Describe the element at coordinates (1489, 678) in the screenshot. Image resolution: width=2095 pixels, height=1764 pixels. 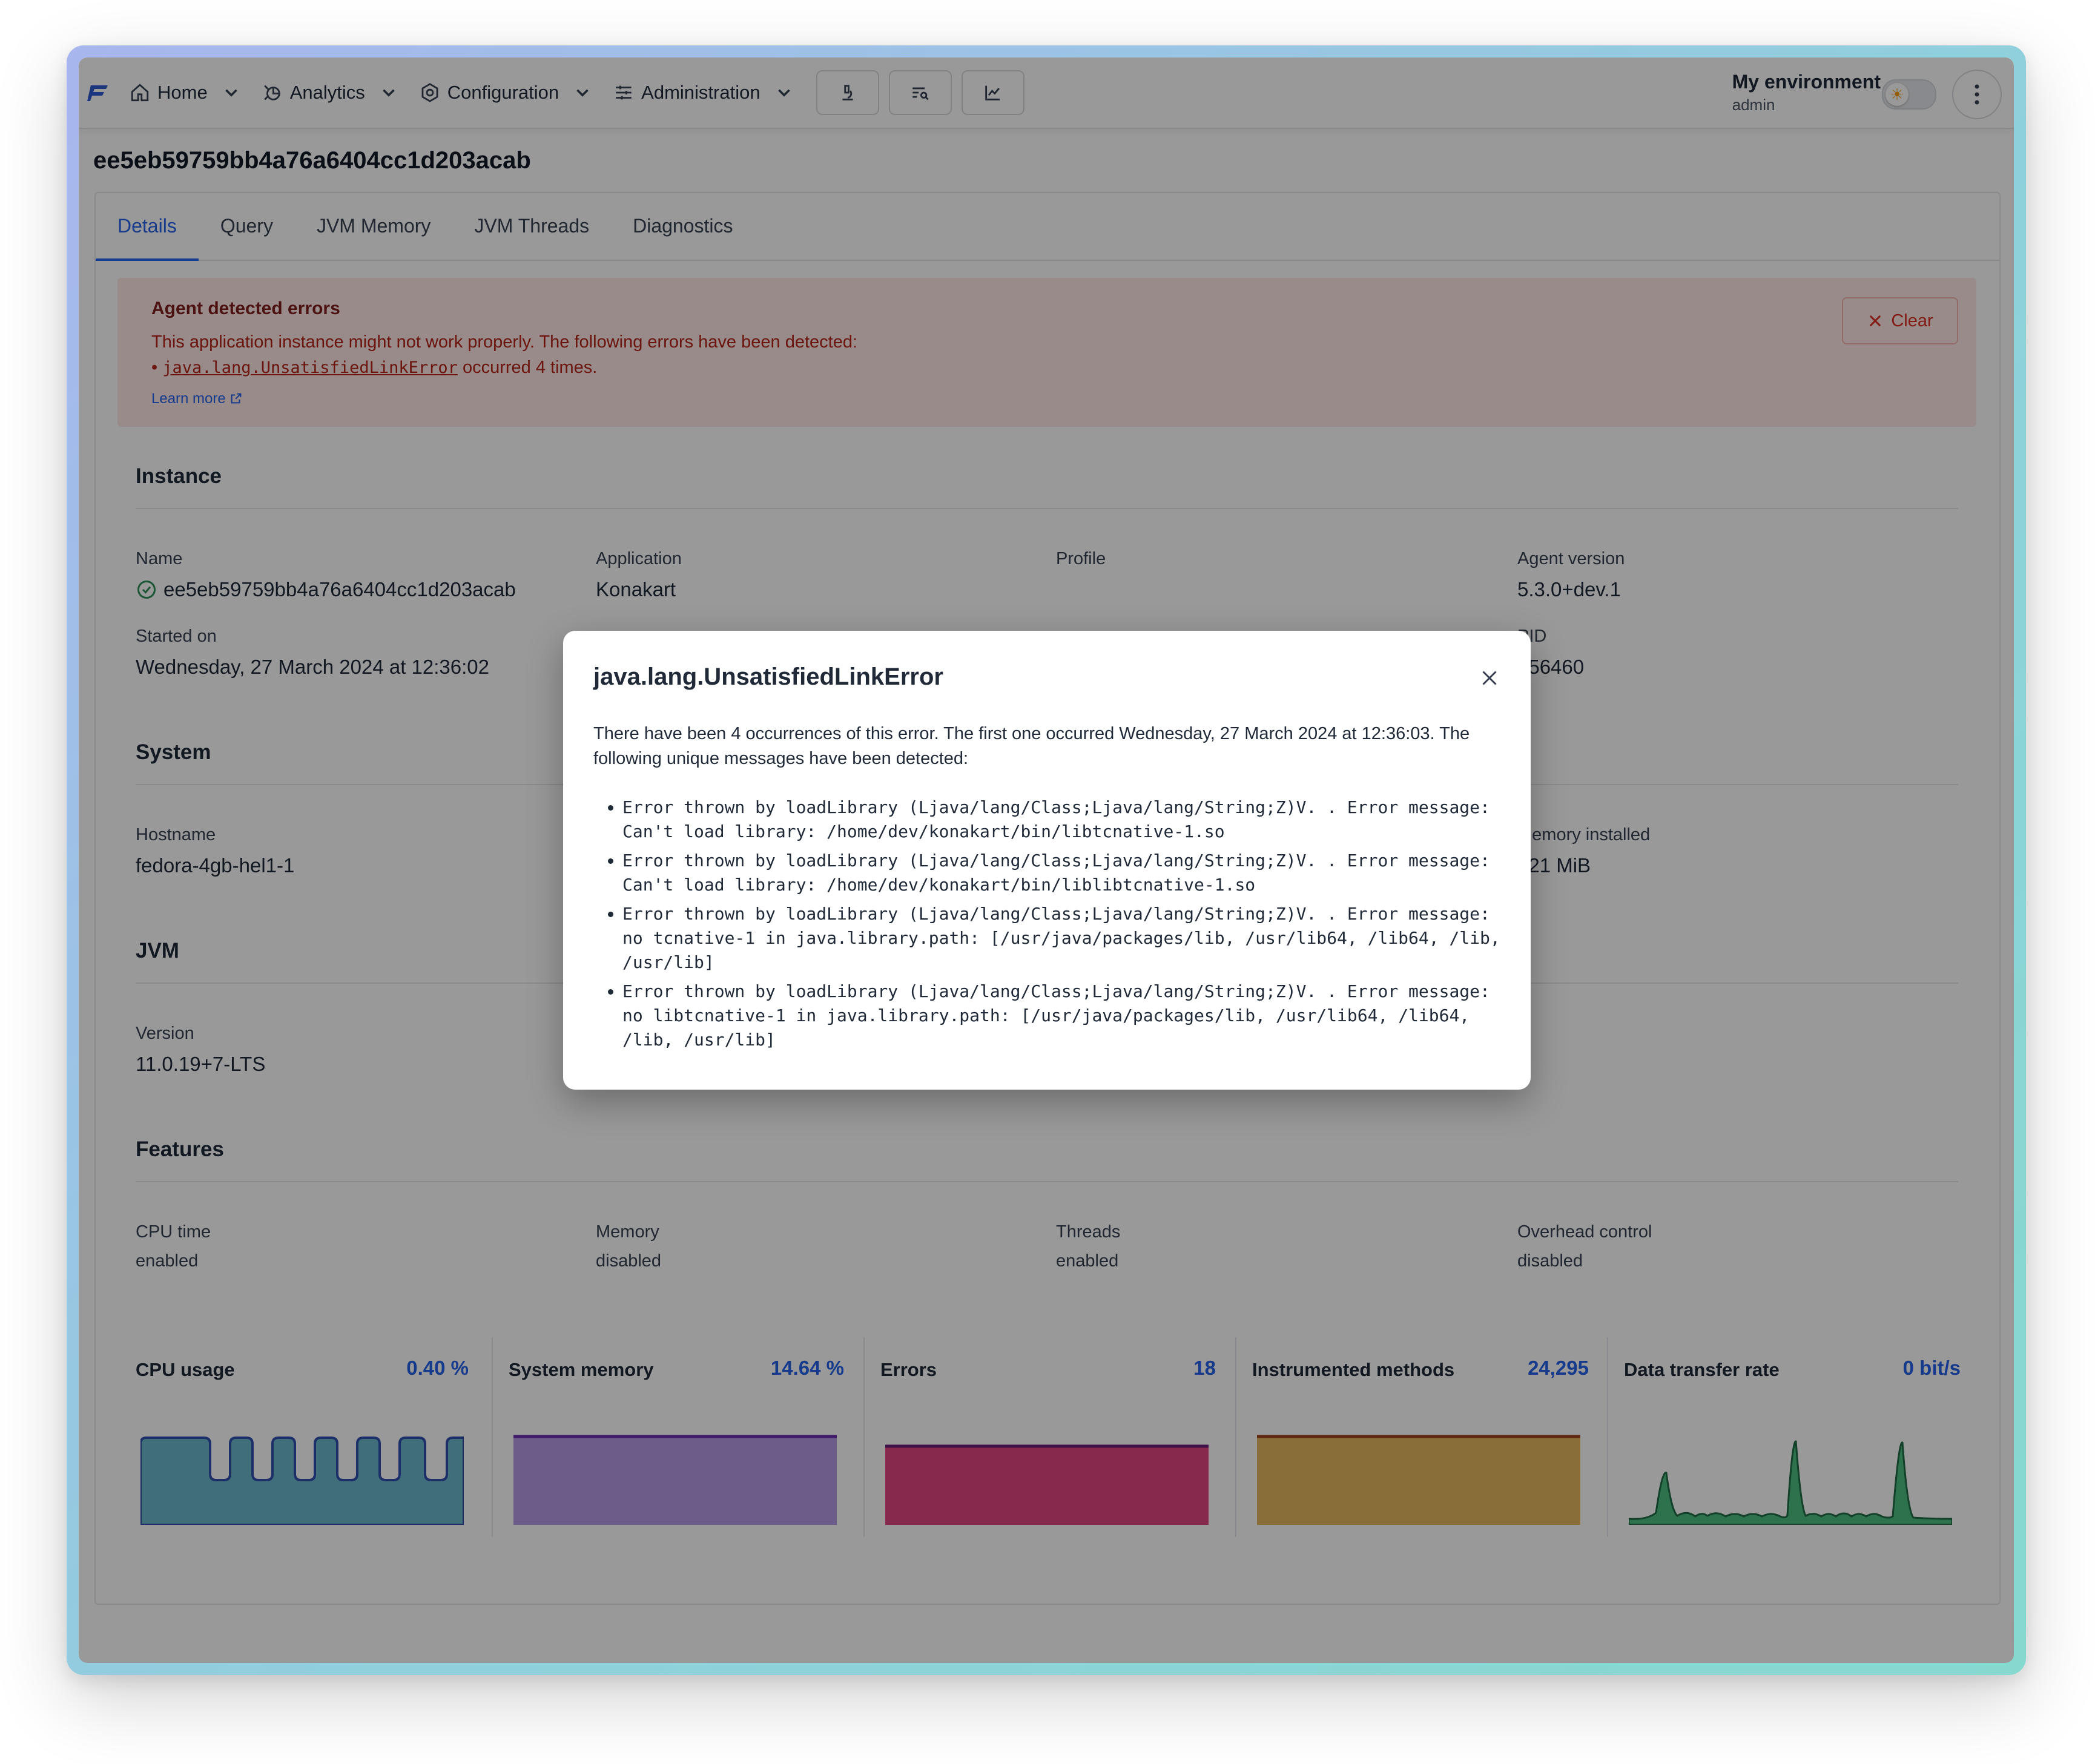
I see `close-icon` at that location.